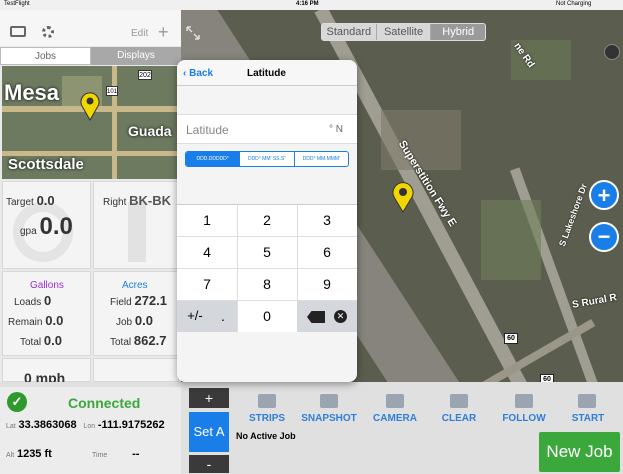 The width and height of the screenshot is (623, 474). Describe the element at coordinates (267, 418) in the screenshot. I see `strips-button: STRIPS` at that location.